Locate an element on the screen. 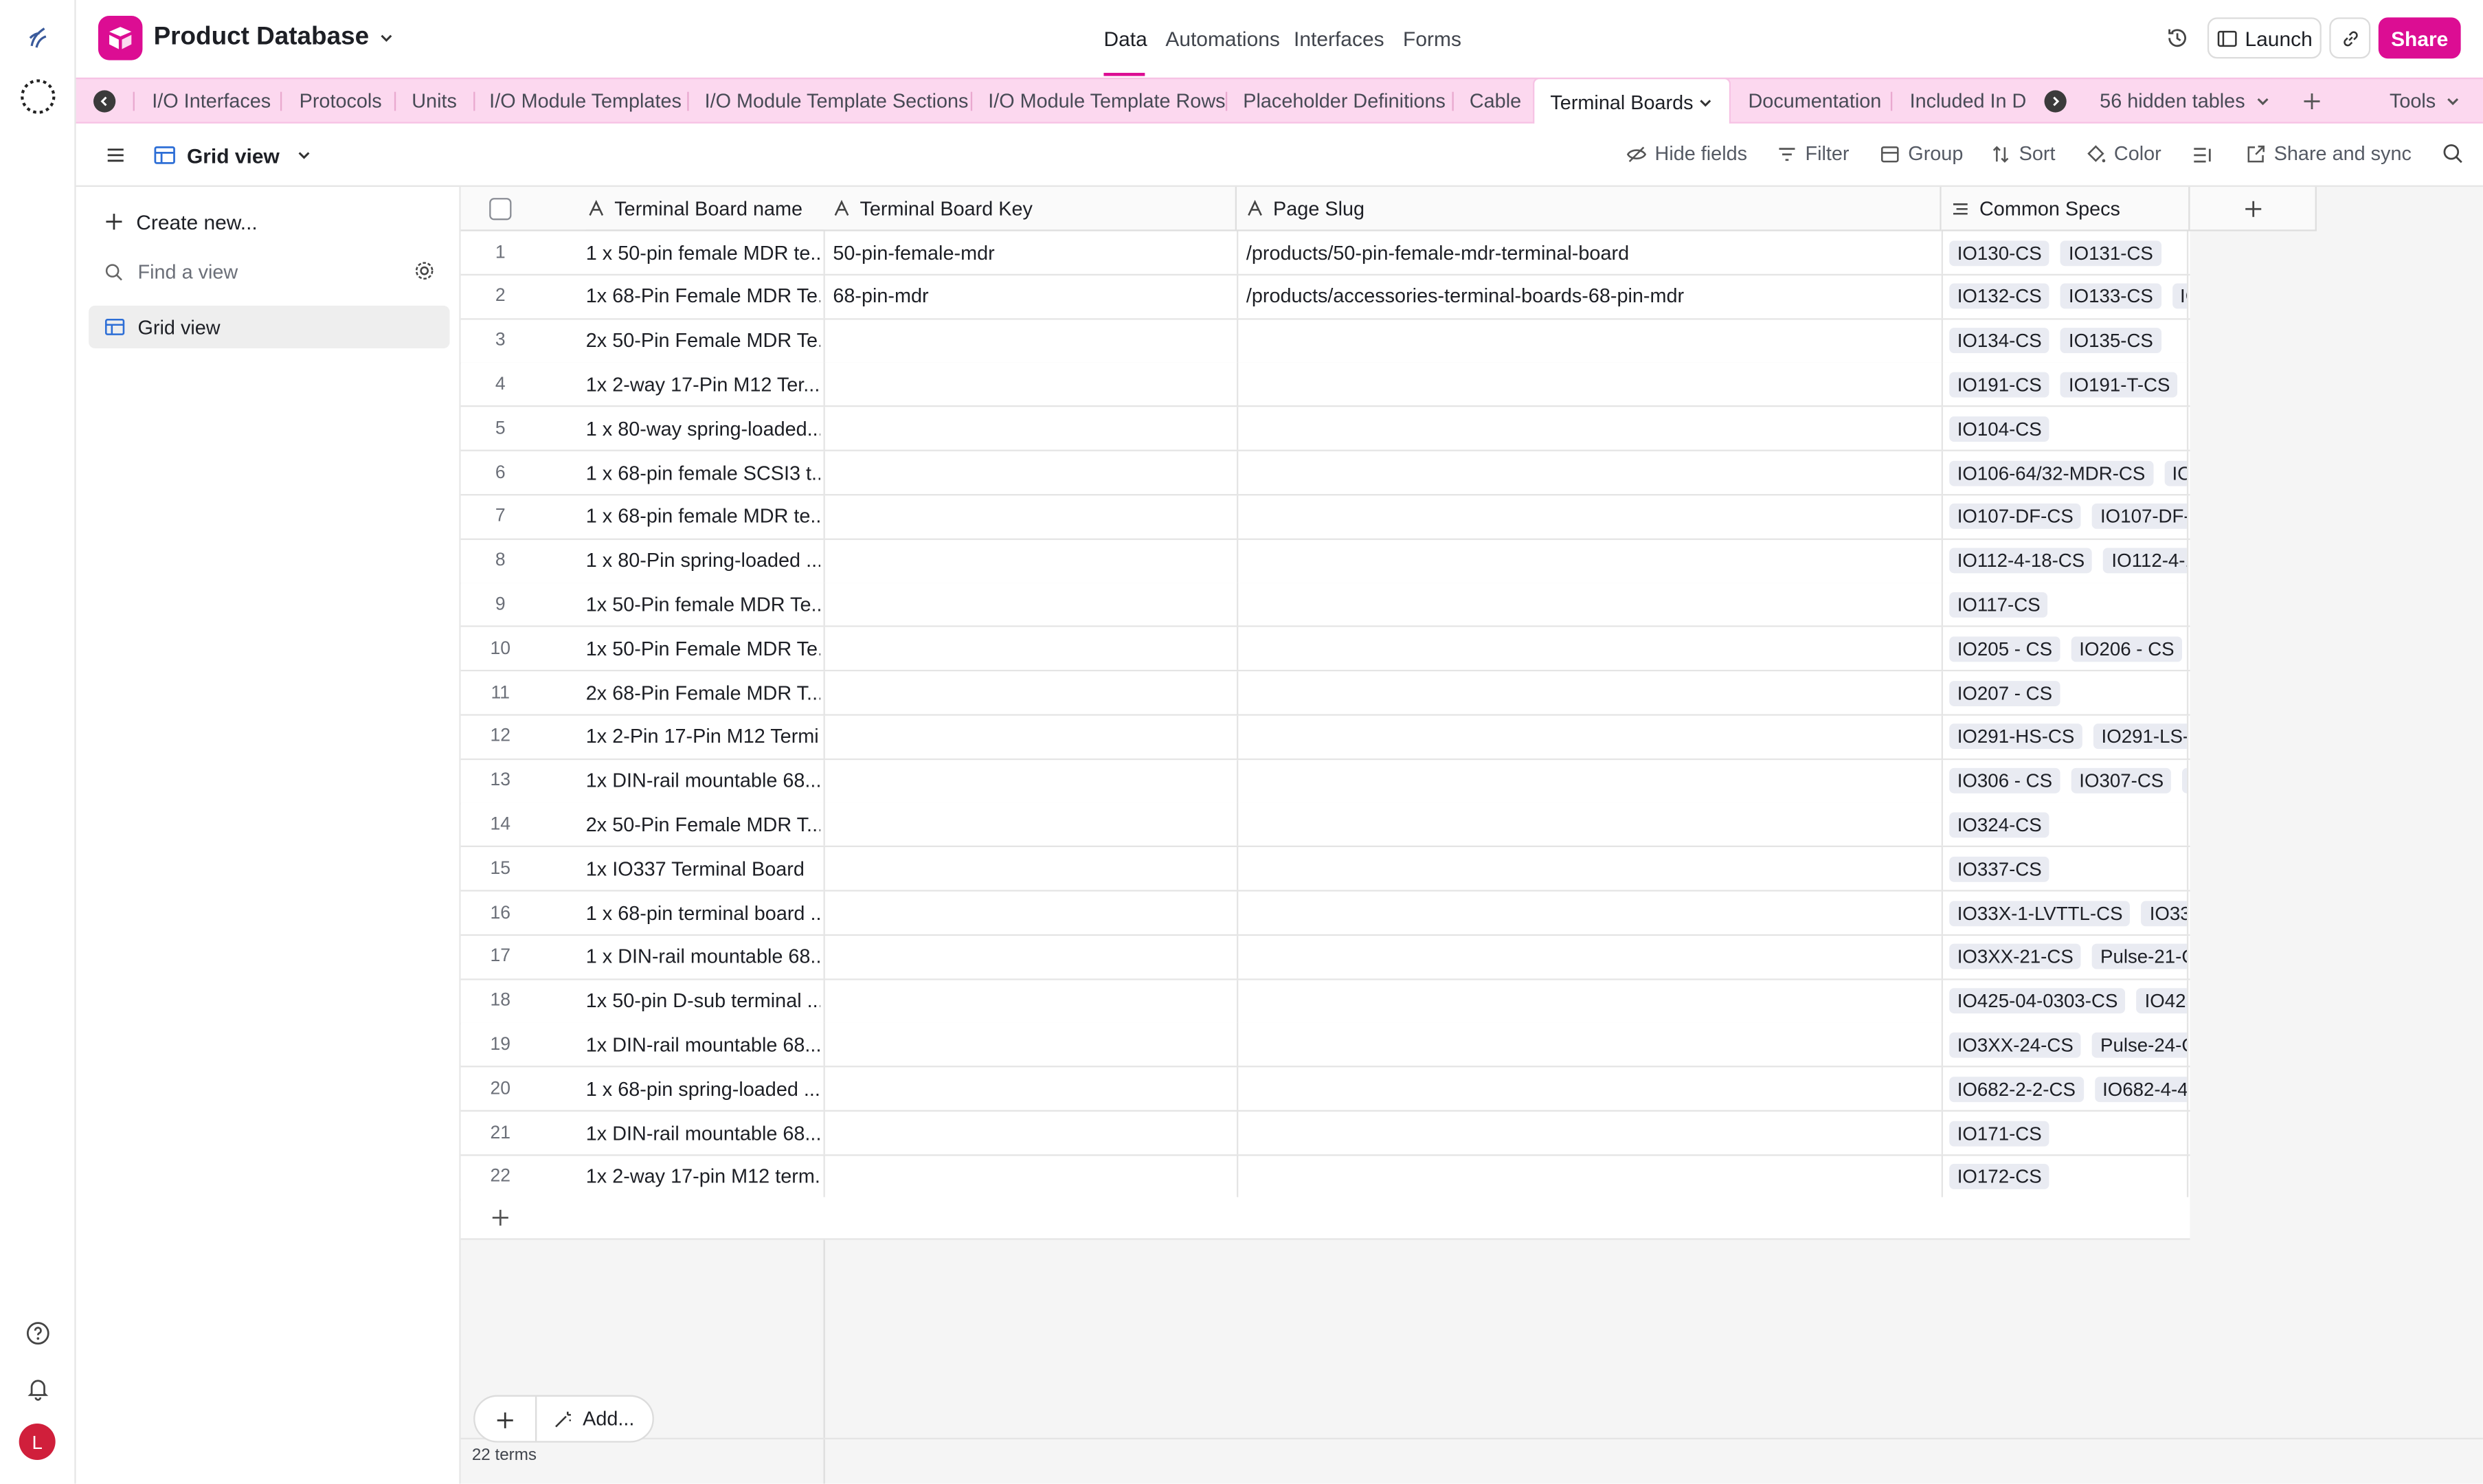 The image size is (2483, 1484). hide-fields-button: Hide fields is located at coordinates (1686, 153).